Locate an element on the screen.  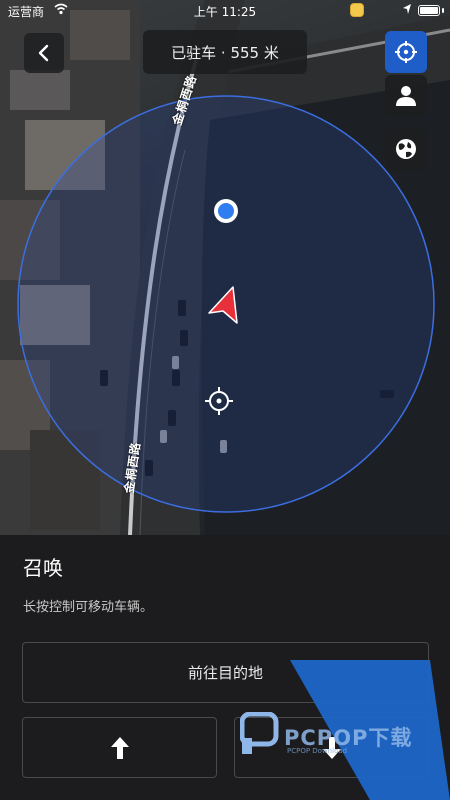
status-time: 上午 11:25 is located at coordinates (225, 12).